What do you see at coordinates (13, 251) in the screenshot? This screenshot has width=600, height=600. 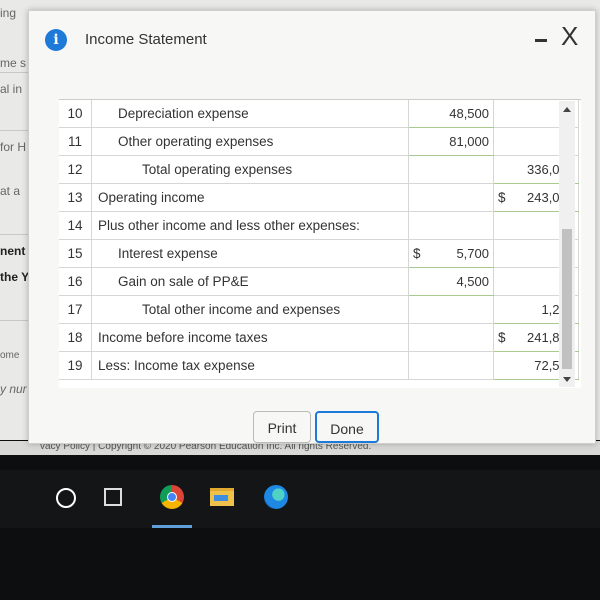 I see `bg-fragment: nent` at bounding box center [13, 251].